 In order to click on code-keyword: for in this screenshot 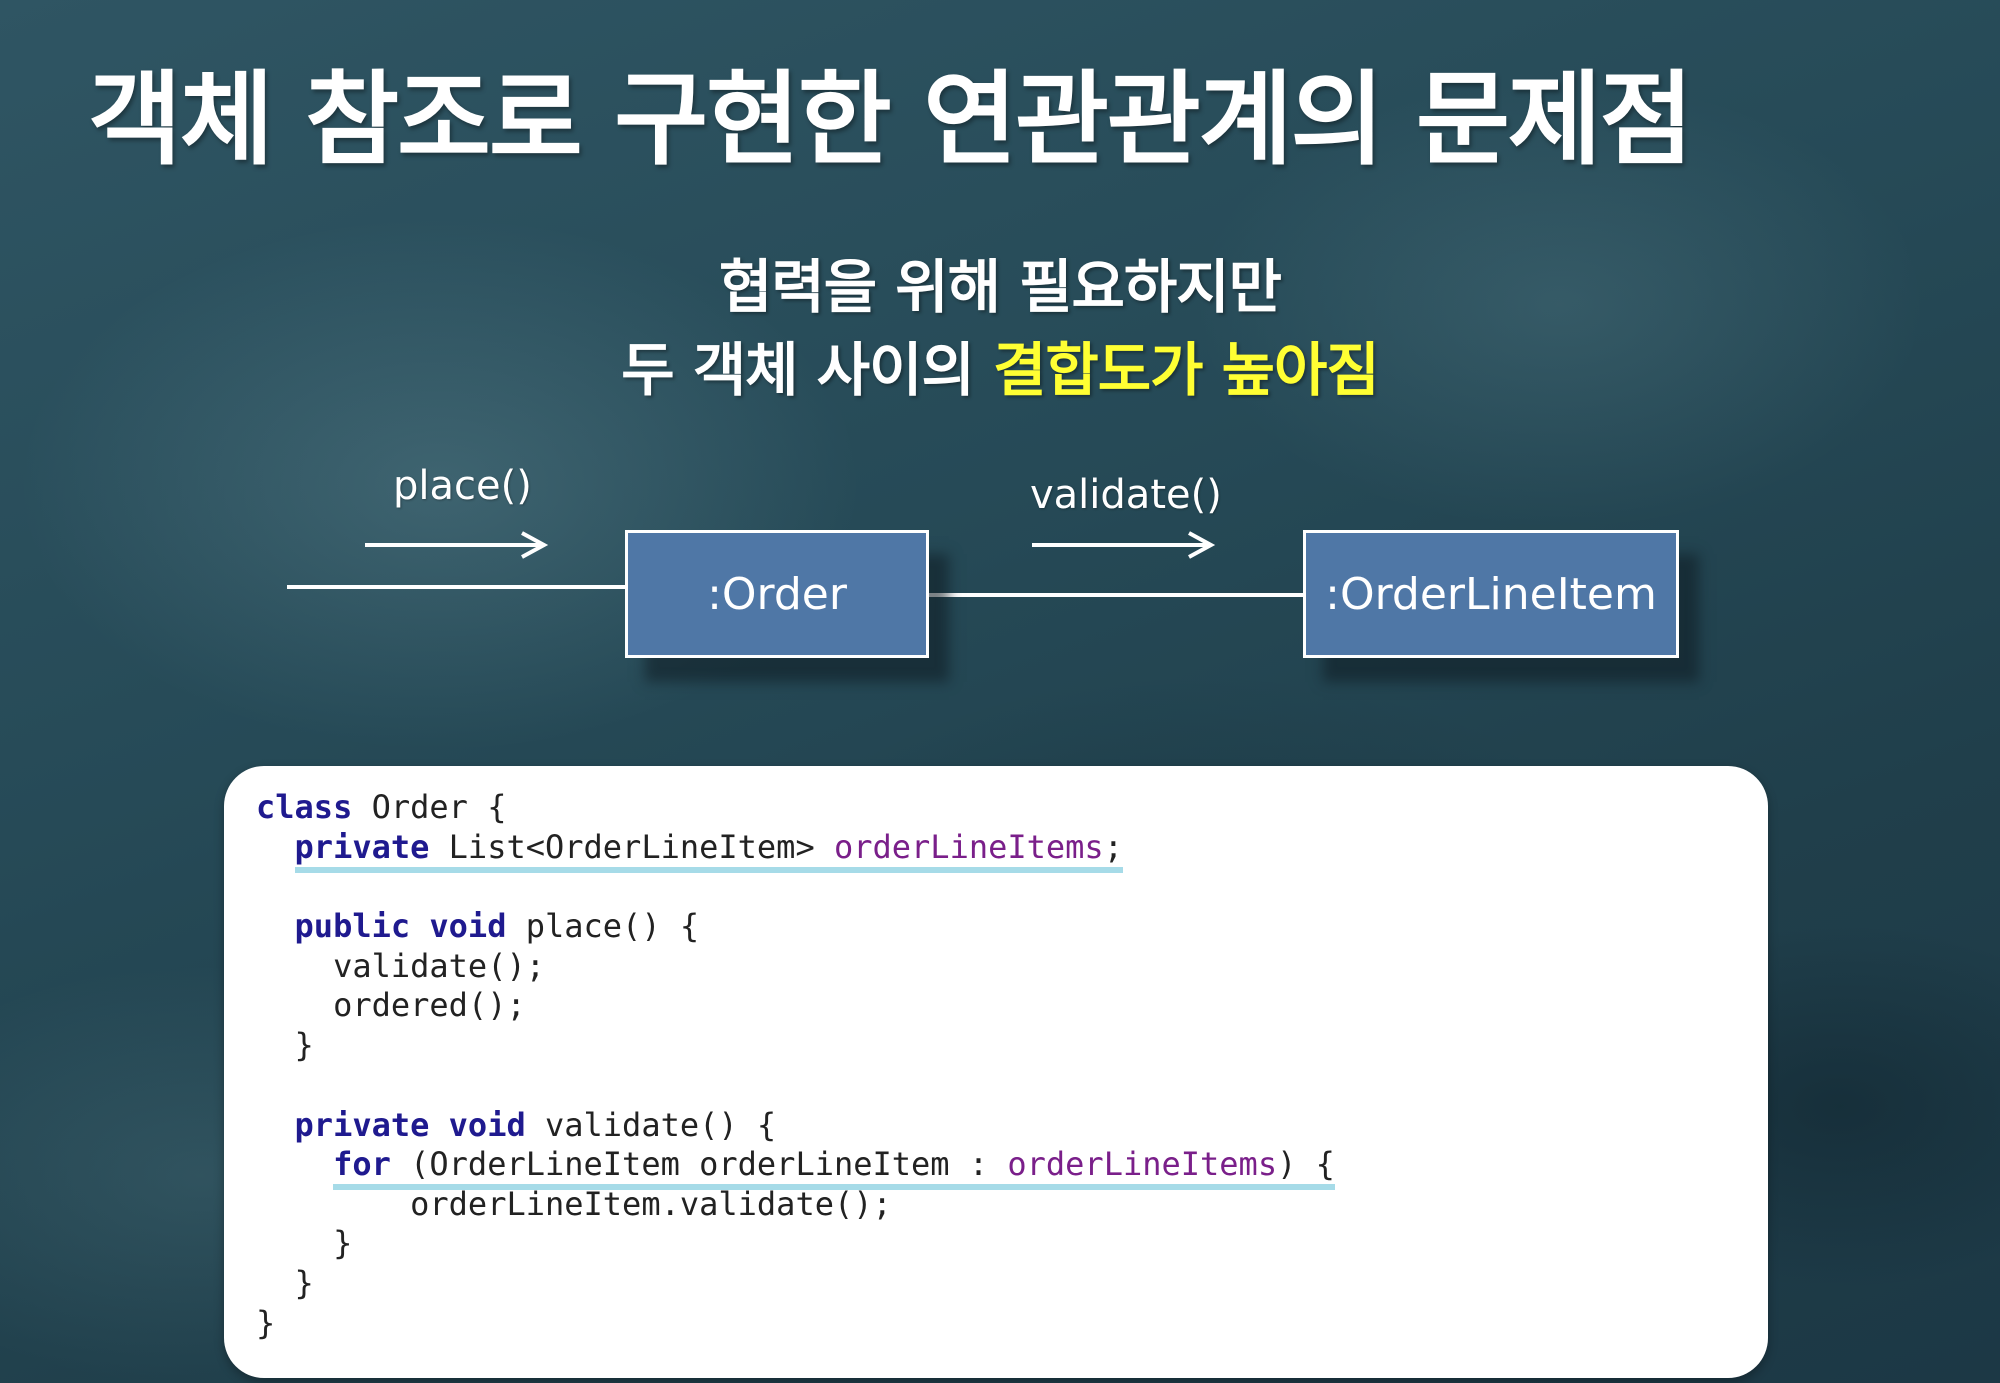, I will do `click(362, 1164)`.